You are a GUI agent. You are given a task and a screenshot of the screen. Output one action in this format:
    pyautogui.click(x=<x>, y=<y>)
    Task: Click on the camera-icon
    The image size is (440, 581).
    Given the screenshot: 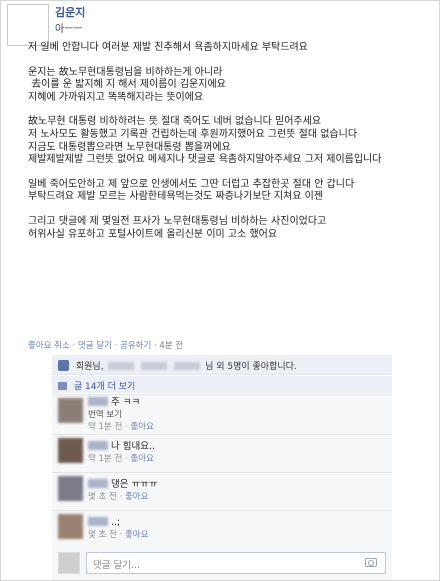 What is the action you would take?
    pyautogui.click(x=371, y=562)
    